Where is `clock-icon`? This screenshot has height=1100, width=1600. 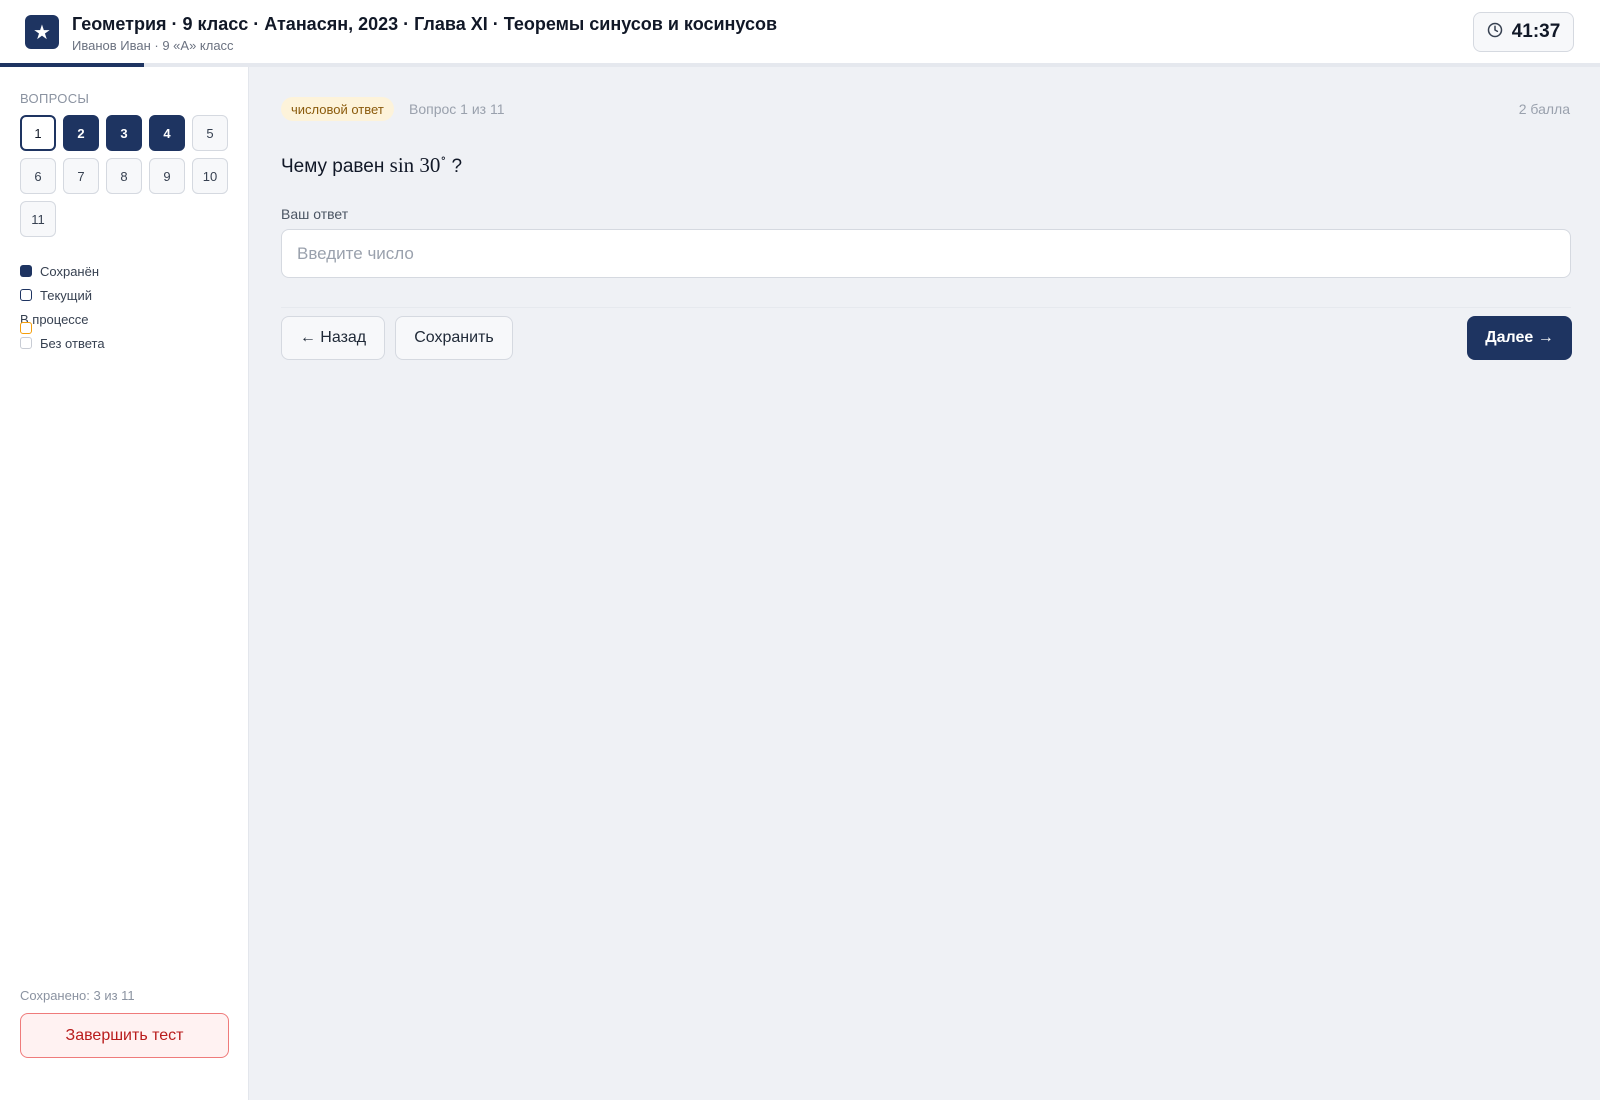 clock-icon is located at coordinates (1495, 32).